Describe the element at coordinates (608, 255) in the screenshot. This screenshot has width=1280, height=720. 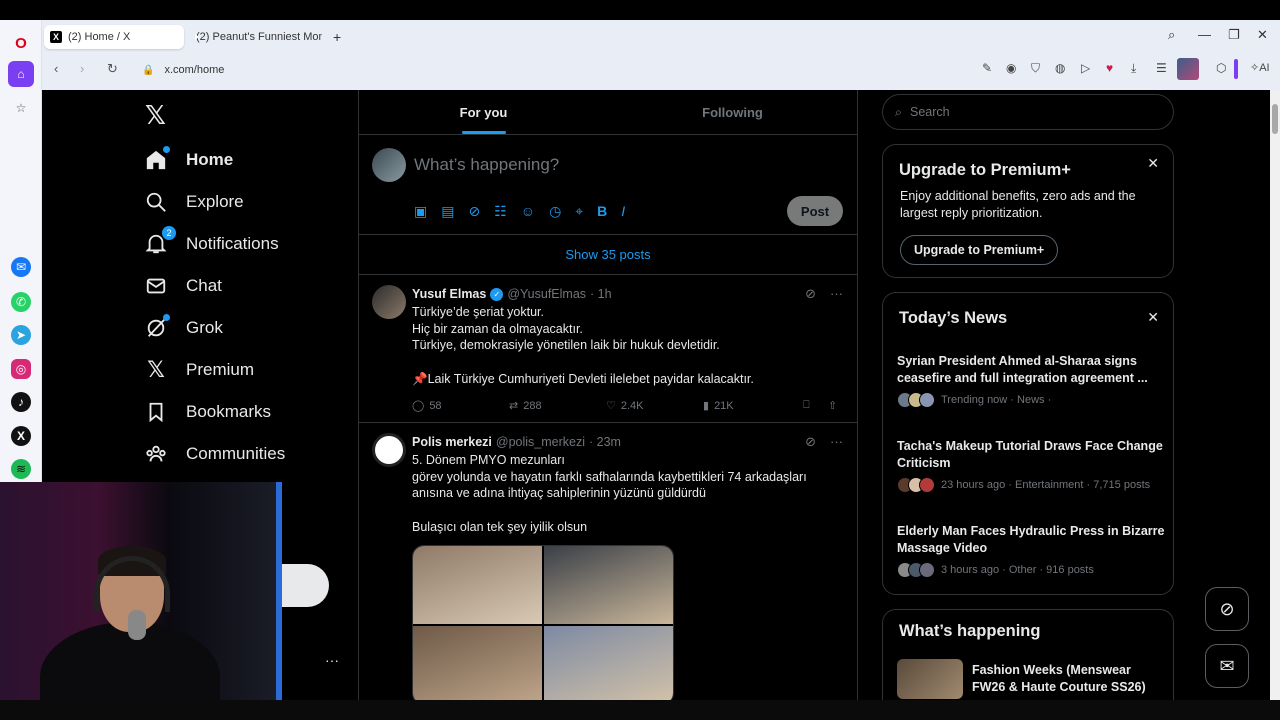
I see `show-posts-link: Show 35 posts` at that location.